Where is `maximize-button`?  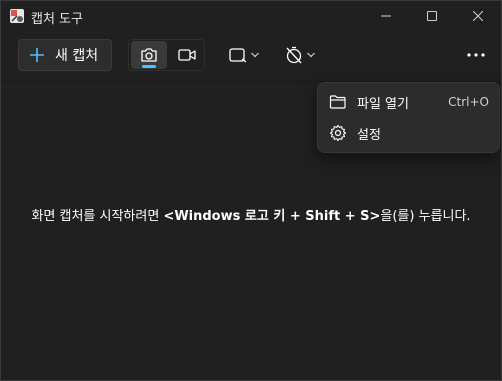 maximize-button is located at coordinates (432, 16).